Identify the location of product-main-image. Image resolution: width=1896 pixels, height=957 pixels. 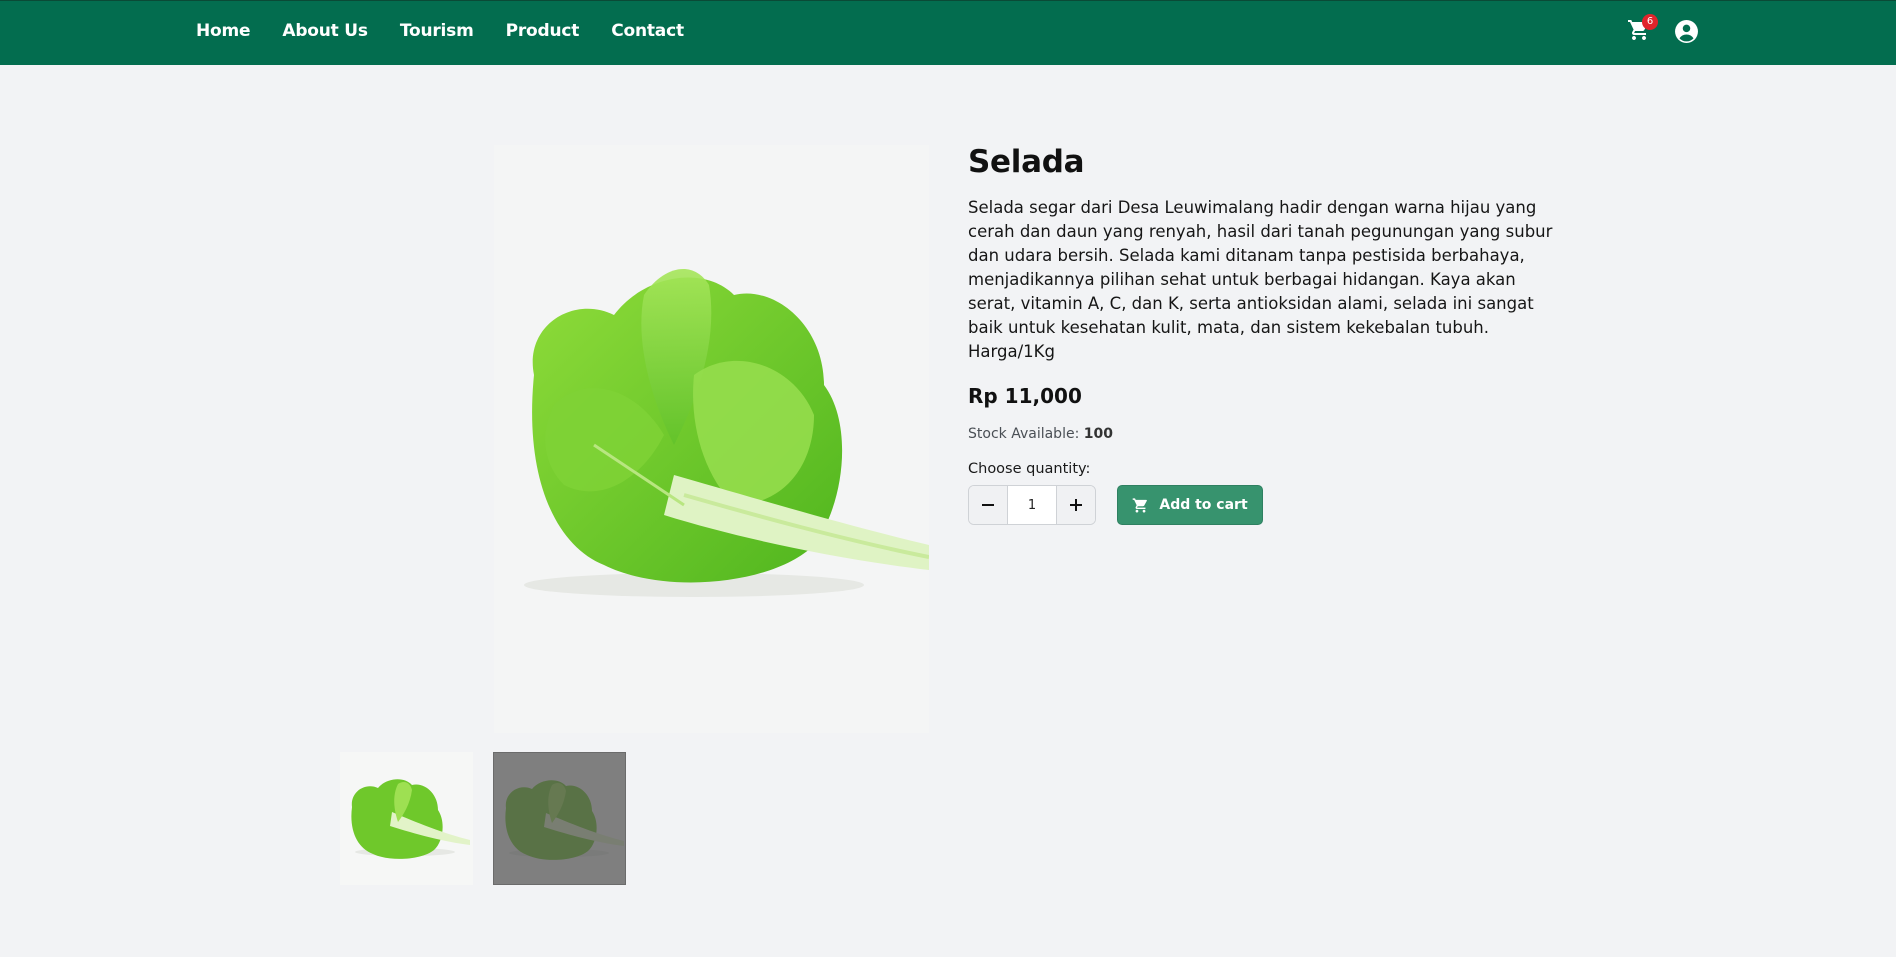
(712, 439).